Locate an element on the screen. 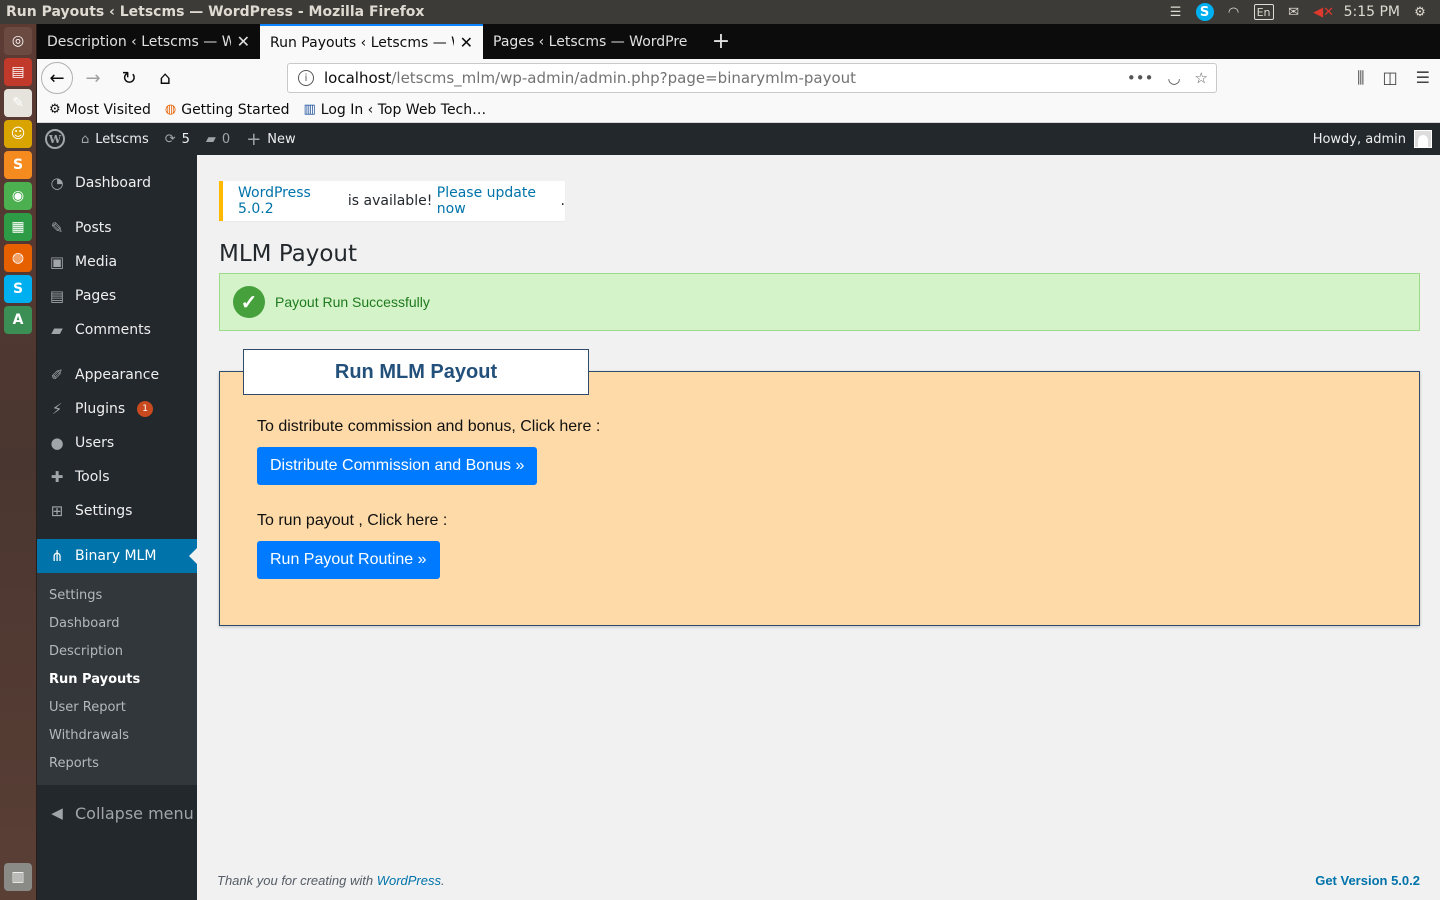 The image size is (1440, 900). run-payout-routine-button: Run Payout Routine » is located at coordinates (348, 560).